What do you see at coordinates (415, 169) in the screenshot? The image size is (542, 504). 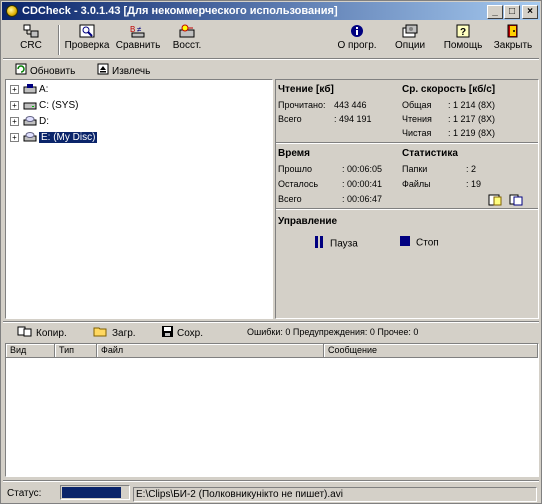 I see `stats-folders-label: Папки` at bounding box center [415, 169].